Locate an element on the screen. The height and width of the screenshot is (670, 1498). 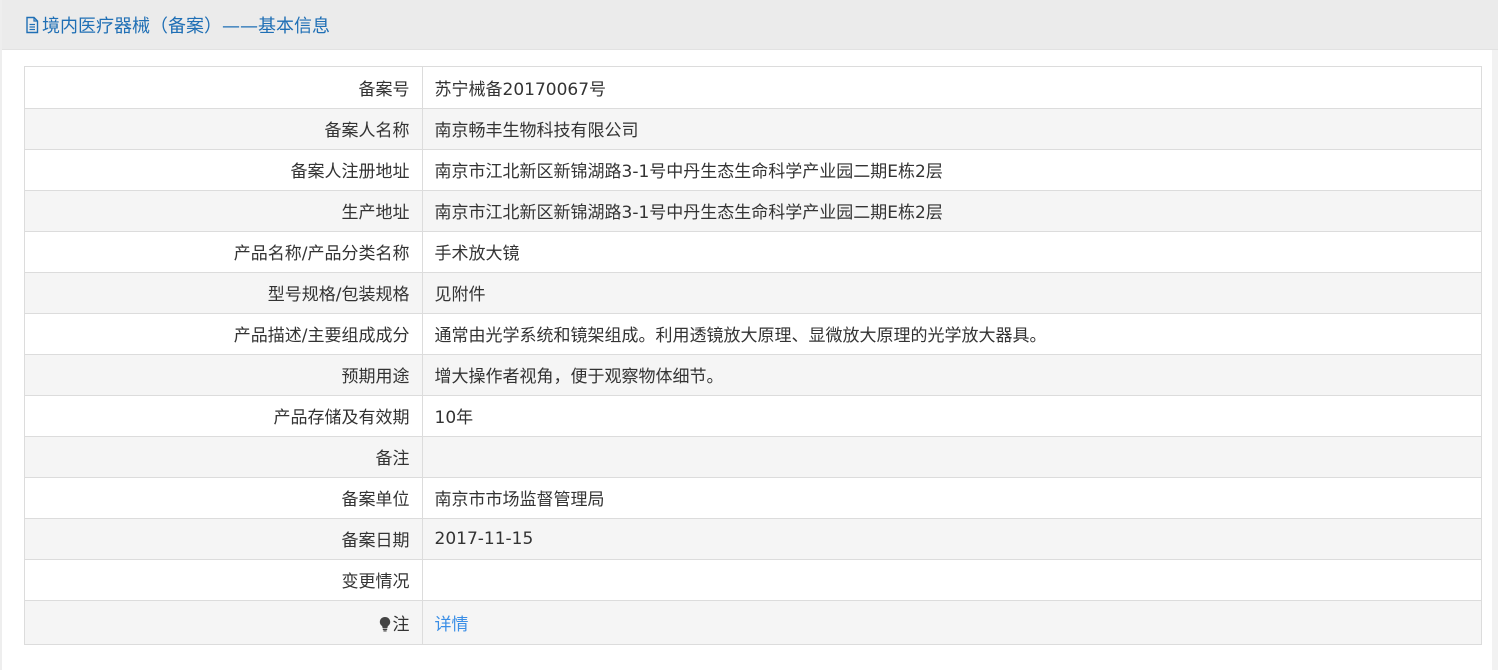
document-icon is located at coordinates (32, 24).